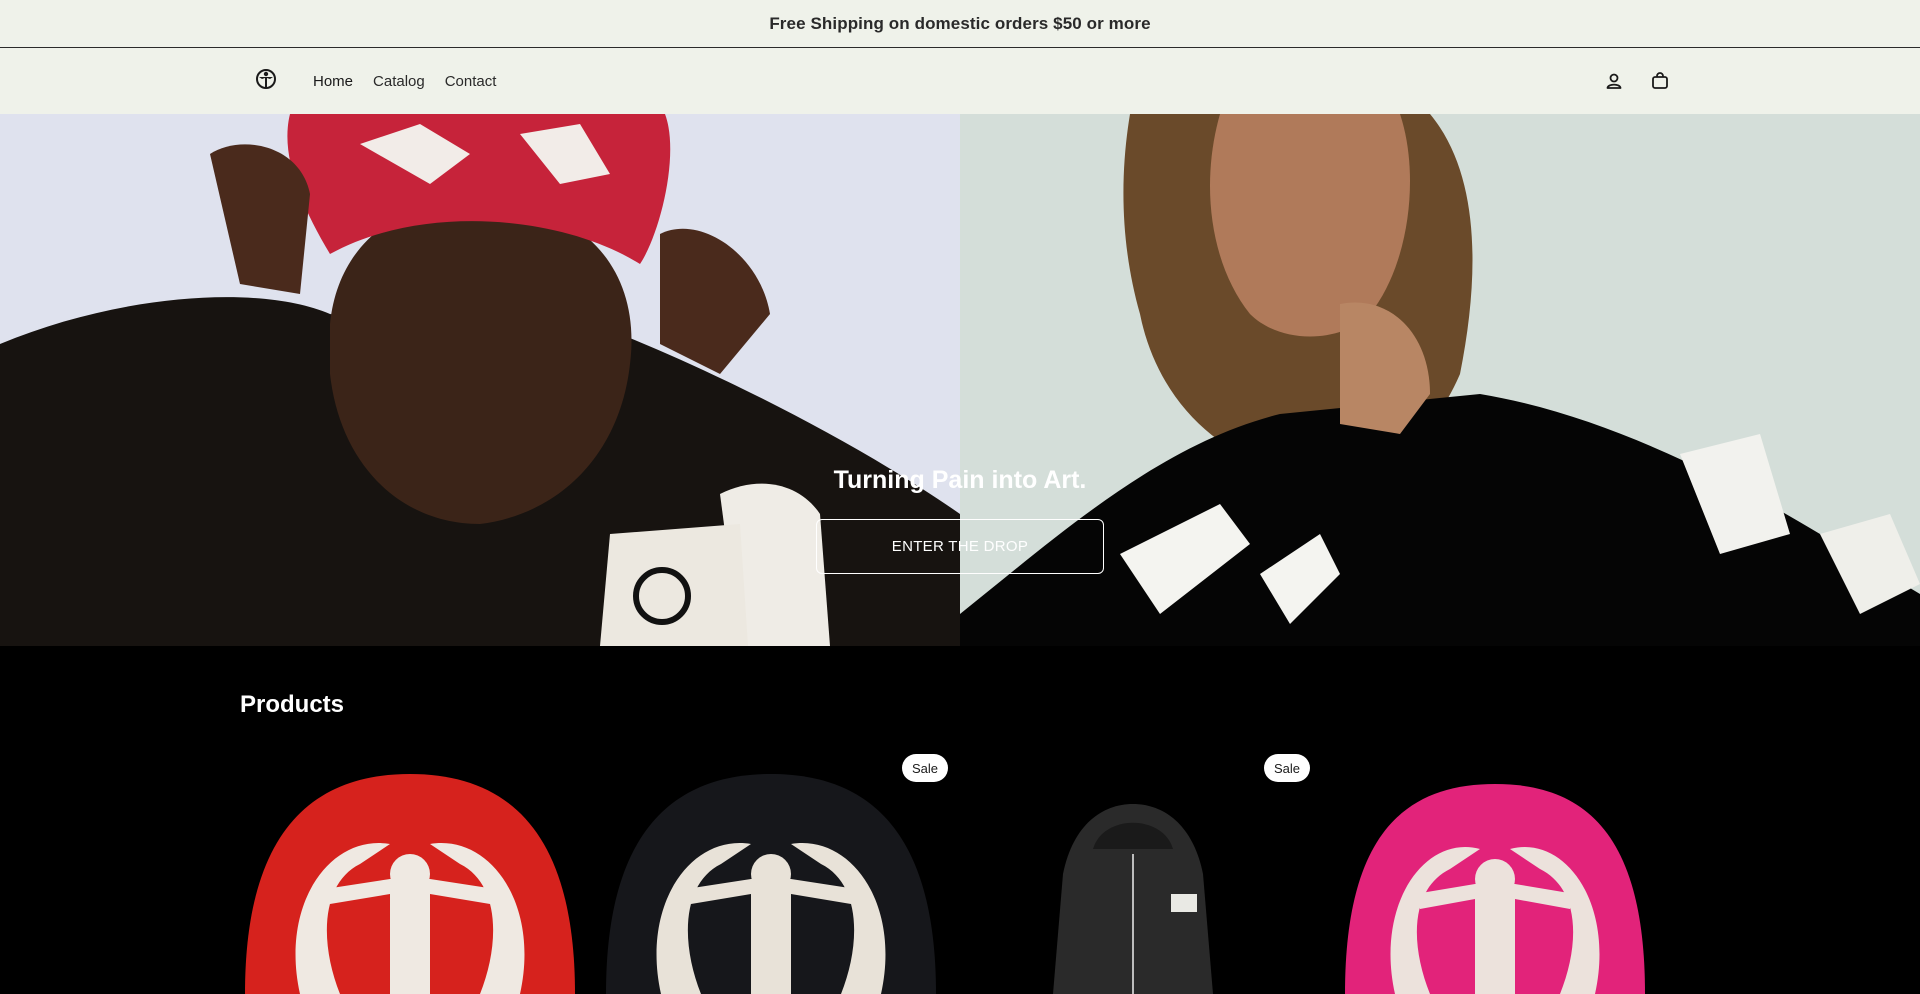 Image resolution: width=1920 pixels, height=994 pixels. Describe the element at coordinates (399, 81) in the screenshot. I see `nav-catalog: Catalog` at that location.